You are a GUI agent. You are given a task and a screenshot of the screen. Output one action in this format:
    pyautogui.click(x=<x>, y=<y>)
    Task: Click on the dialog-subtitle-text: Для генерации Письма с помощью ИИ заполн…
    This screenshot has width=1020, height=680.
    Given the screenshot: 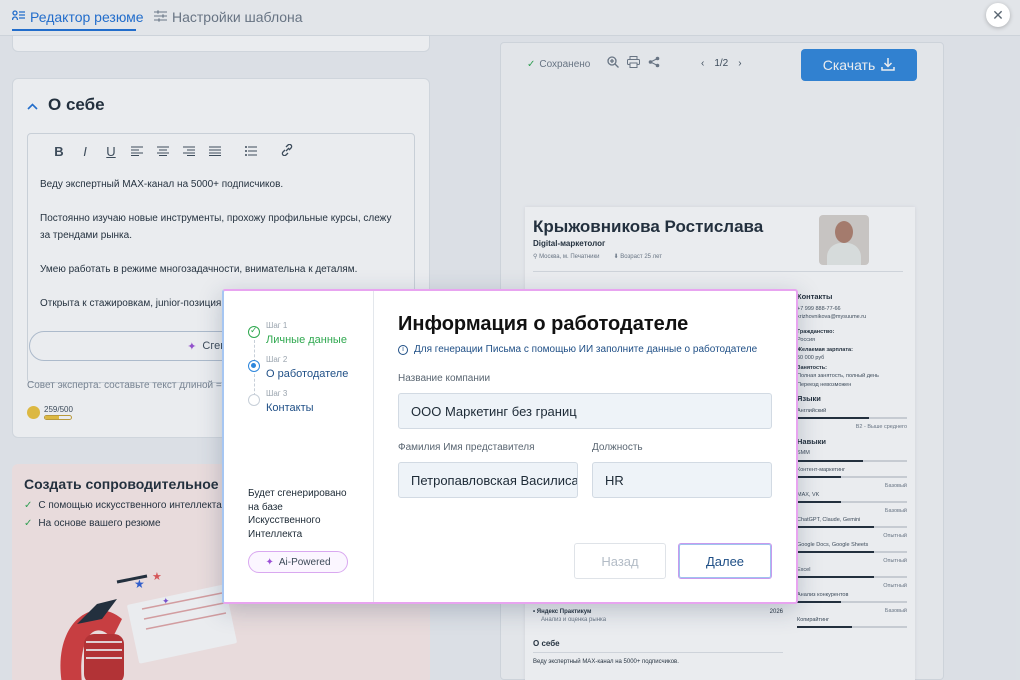 What is the action you would take?
    pyautogui.click(x=586, y=349)
    